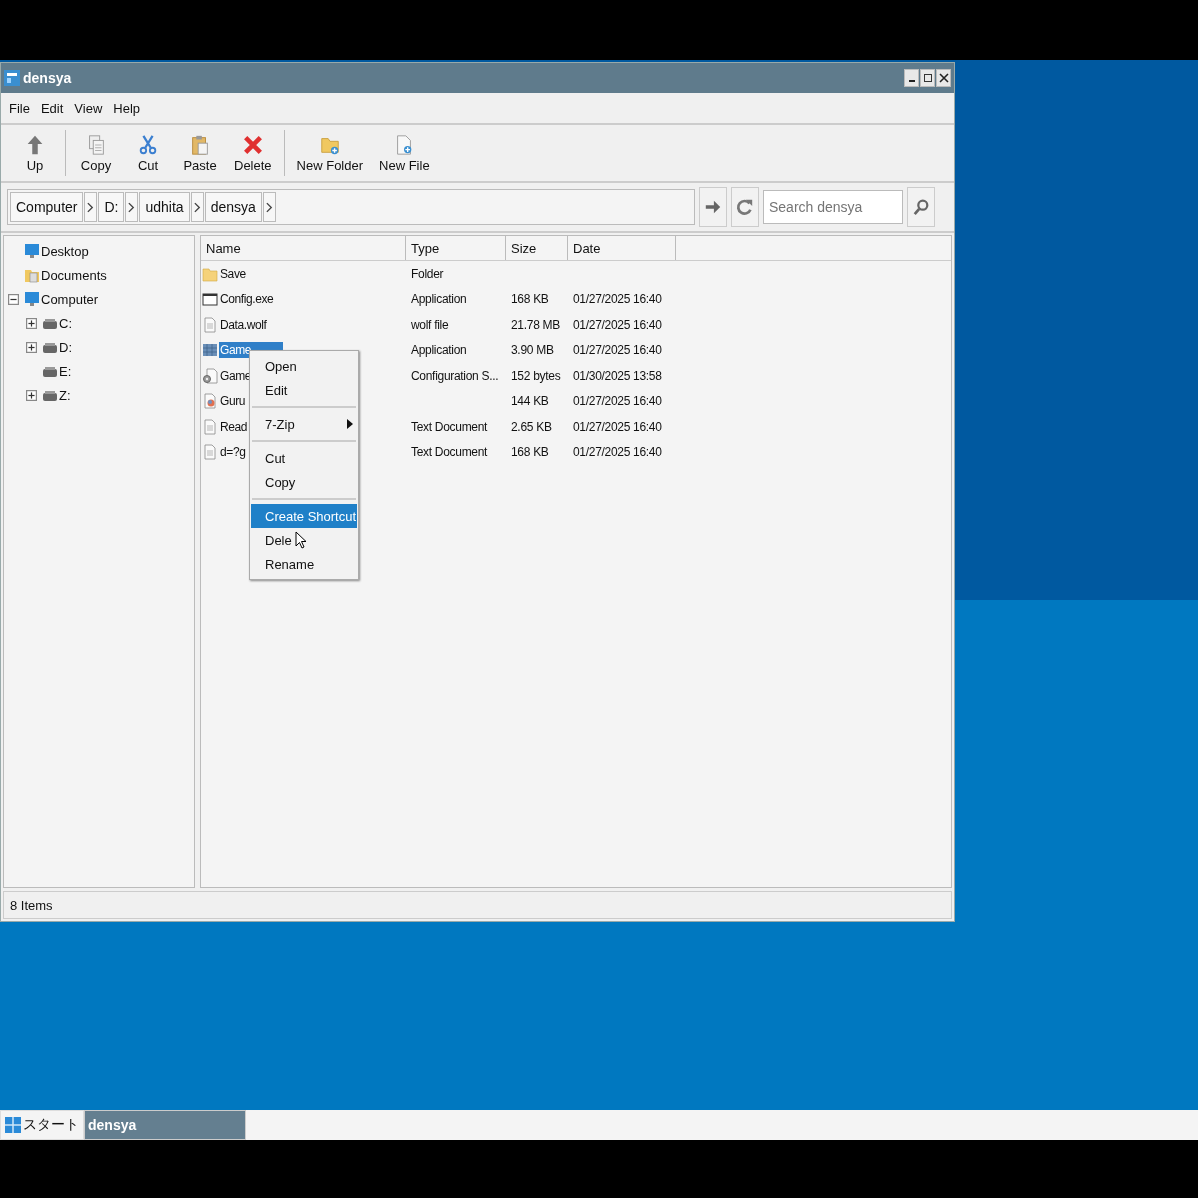 The image size is (1198, 1198). What do you see at coordinates (456, 248) in the screenshot?
I see `column-header: Type` at bounding box center [456, 248].